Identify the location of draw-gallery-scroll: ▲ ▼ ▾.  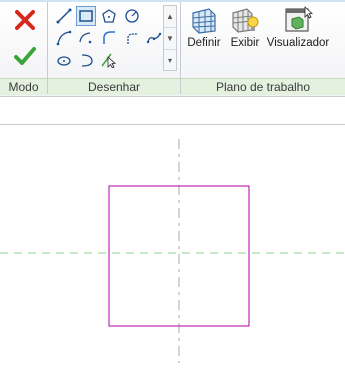
(170, 38).